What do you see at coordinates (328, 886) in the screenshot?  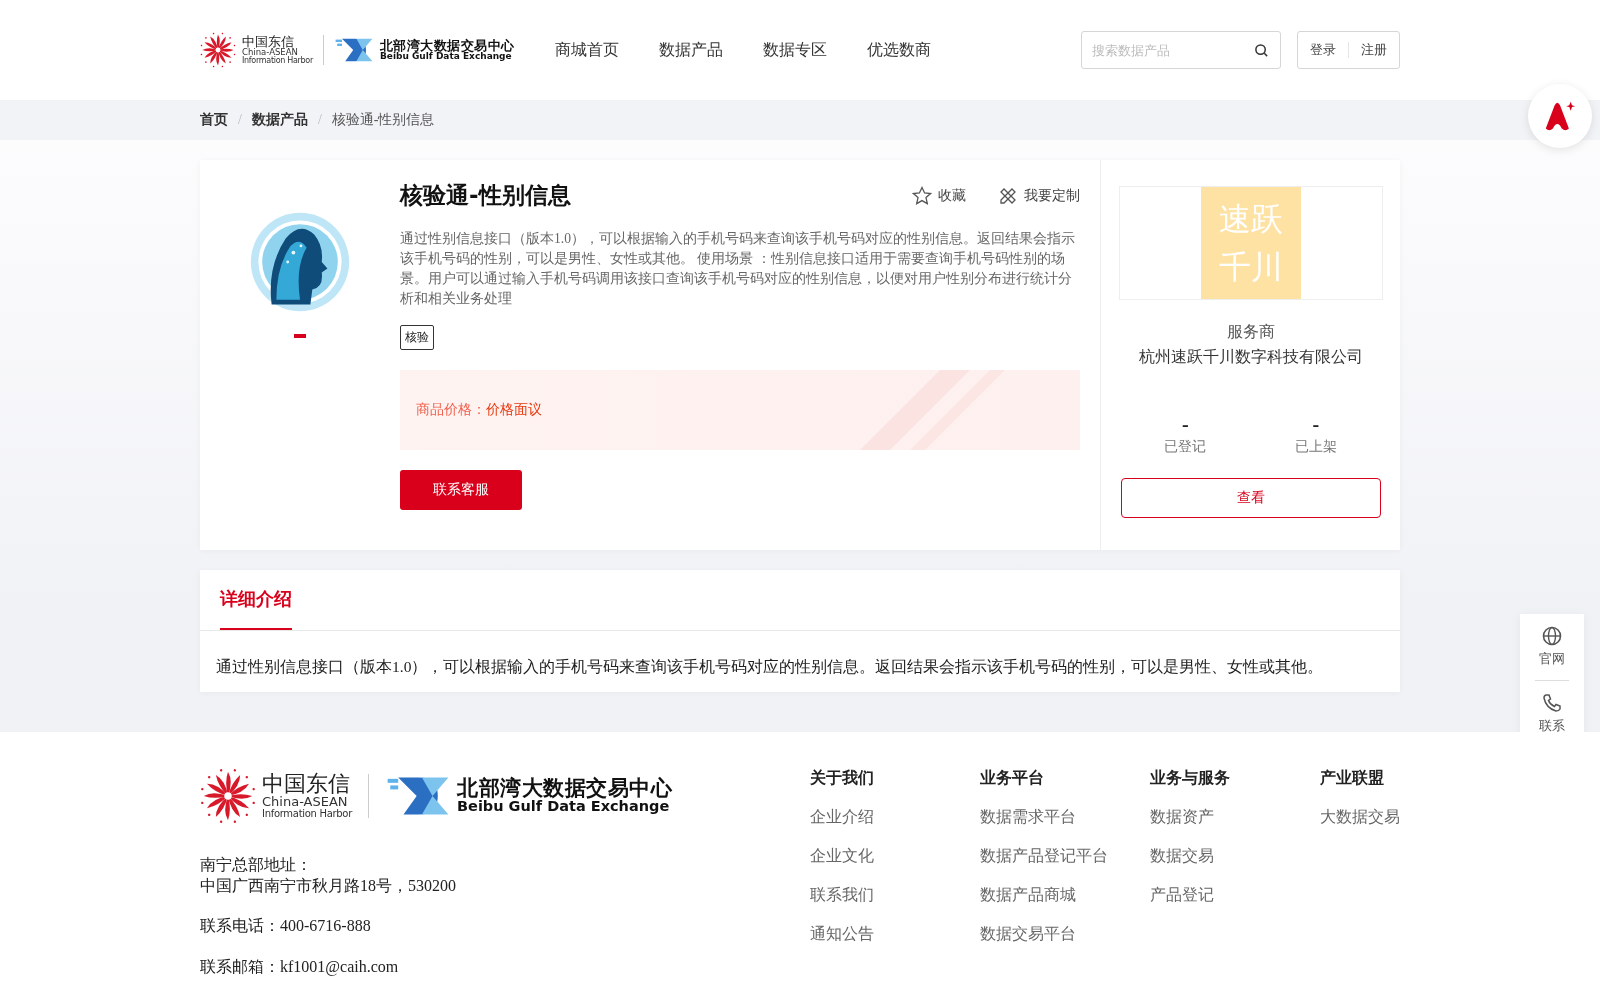 I see `address-text: 中国广西南宁市秋月路18号，530200` at bounding box center [328, 886].